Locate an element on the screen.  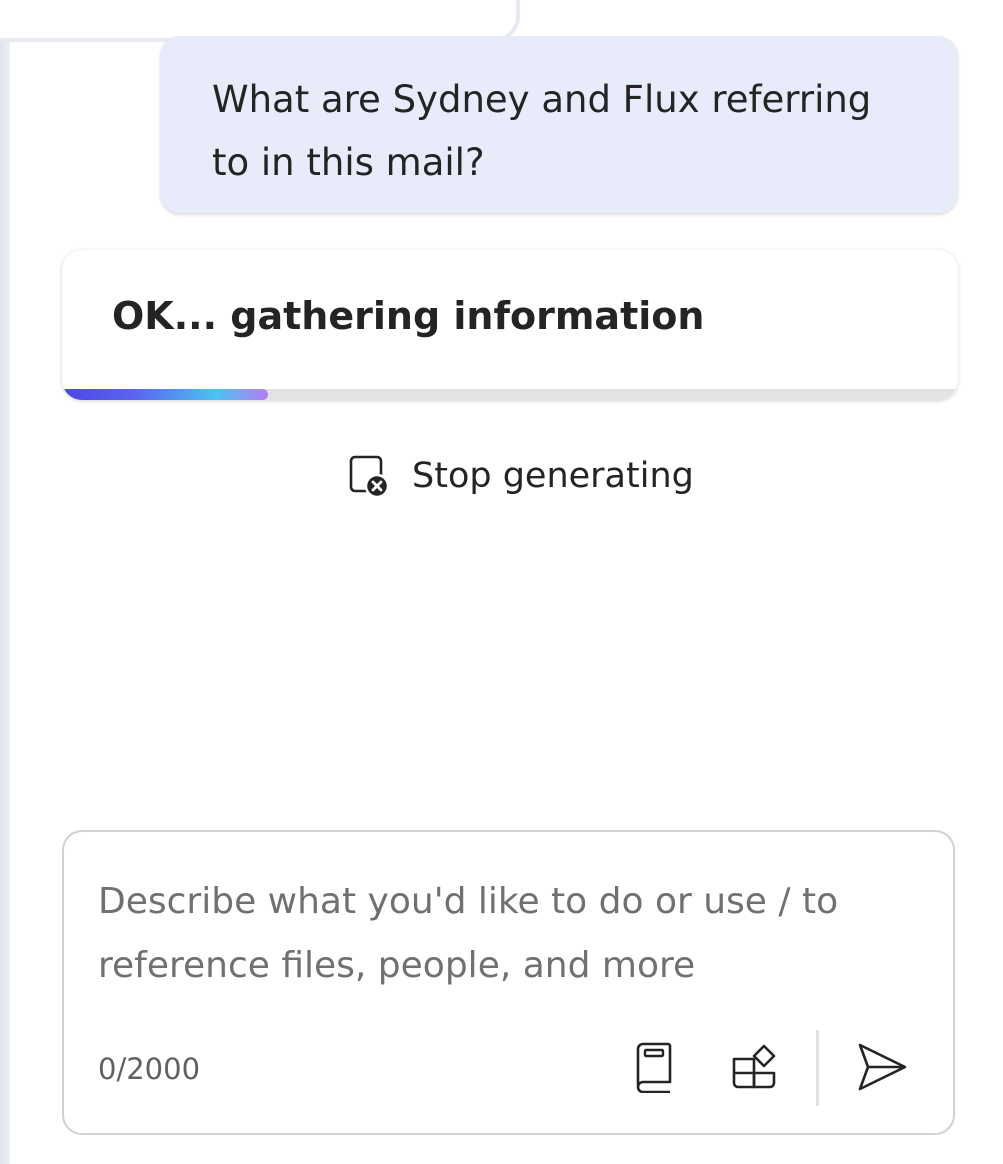
send-icon is located at coordinates (882, 1067).